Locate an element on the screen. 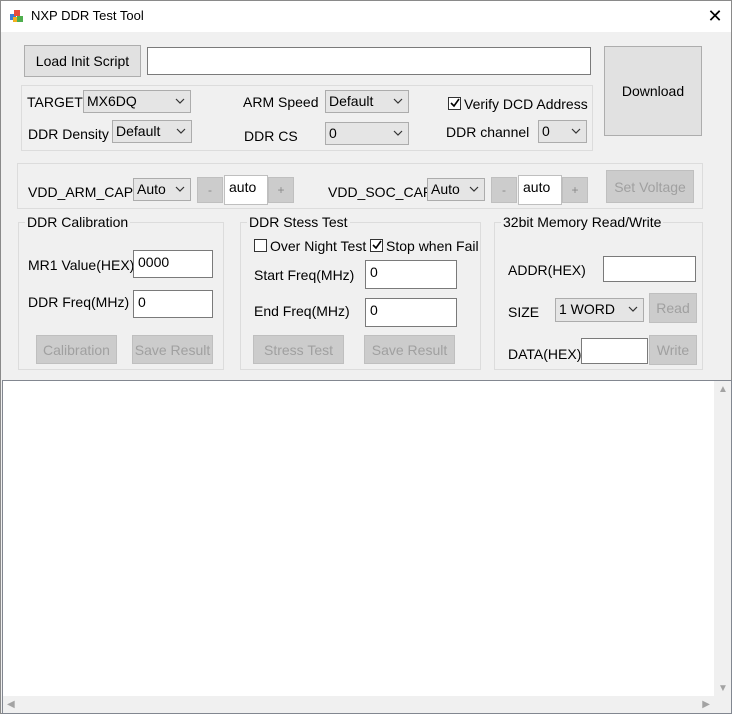 Image resolution: width=732 pixels, height=714 pixels. arm-speed-label: ARM Speed is located at coordinates (281, 102).